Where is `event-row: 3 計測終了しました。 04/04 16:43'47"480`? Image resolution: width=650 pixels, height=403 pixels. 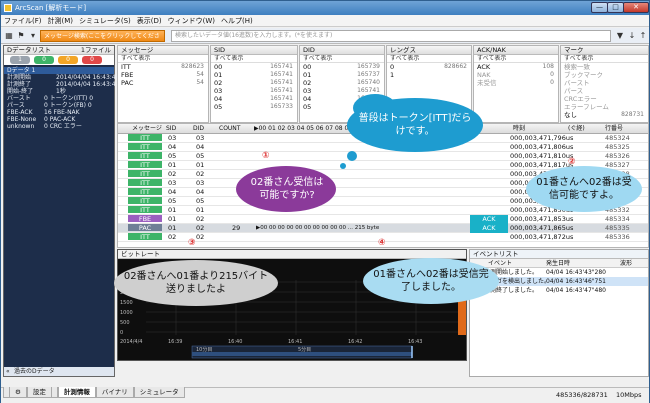 event-row: 3 計測終了しました。 04/04 16:43'47"480 is located at coordinates (559, 290).